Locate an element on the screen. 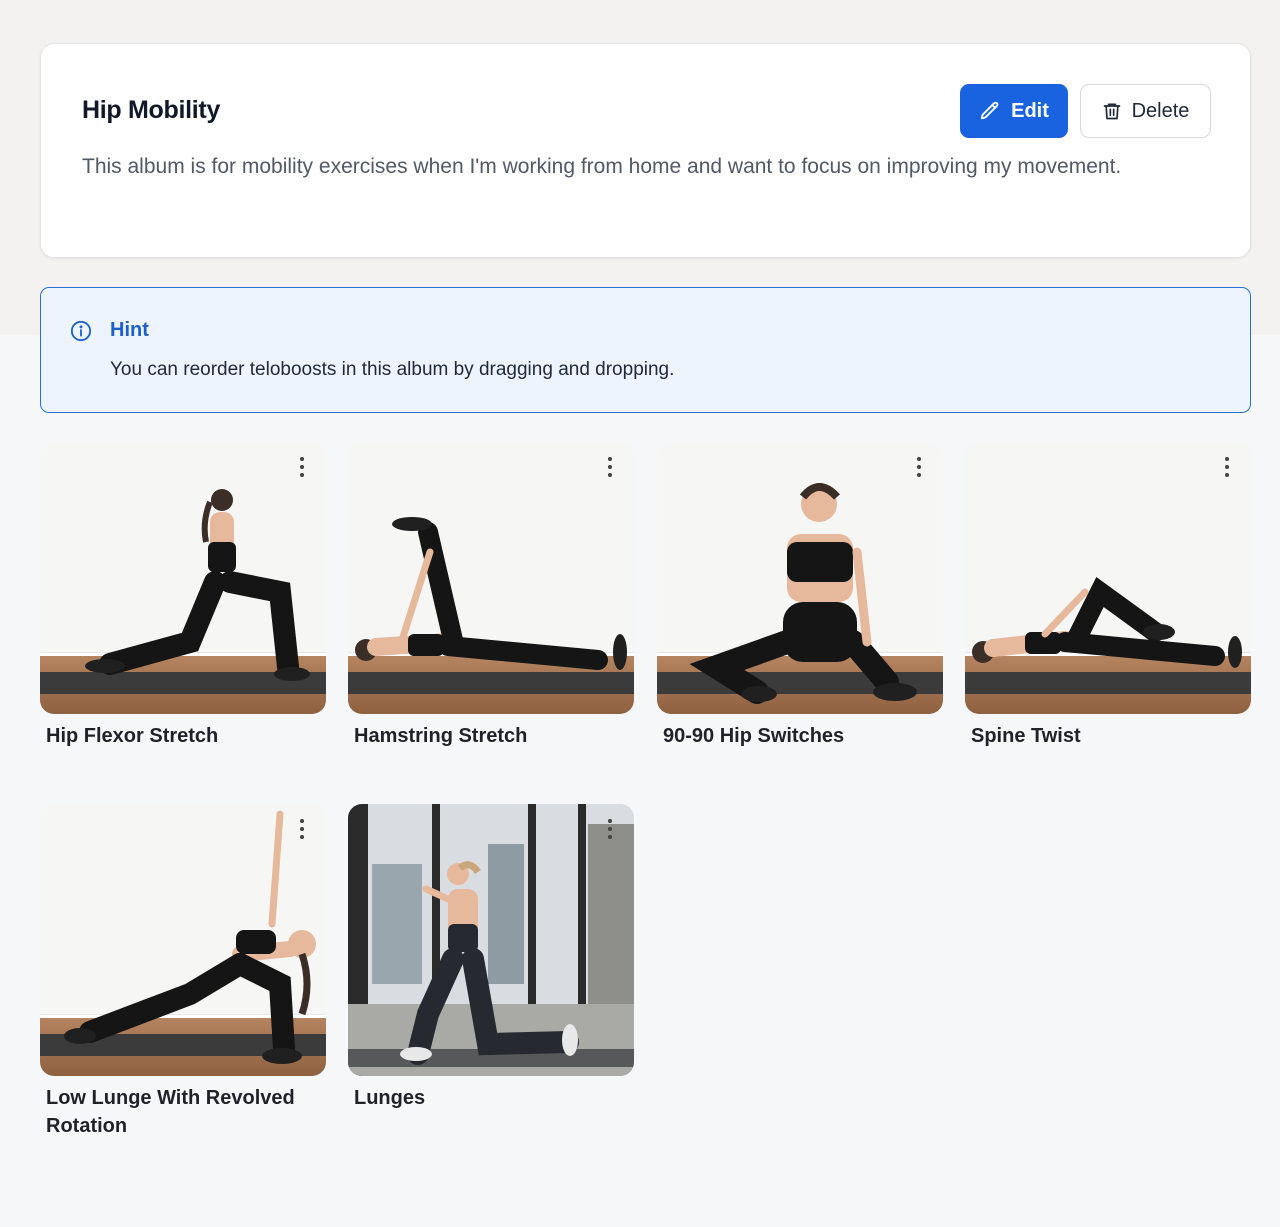  teloboost-card: Hip Flexor Stretch is located at coordinates (183, 596).